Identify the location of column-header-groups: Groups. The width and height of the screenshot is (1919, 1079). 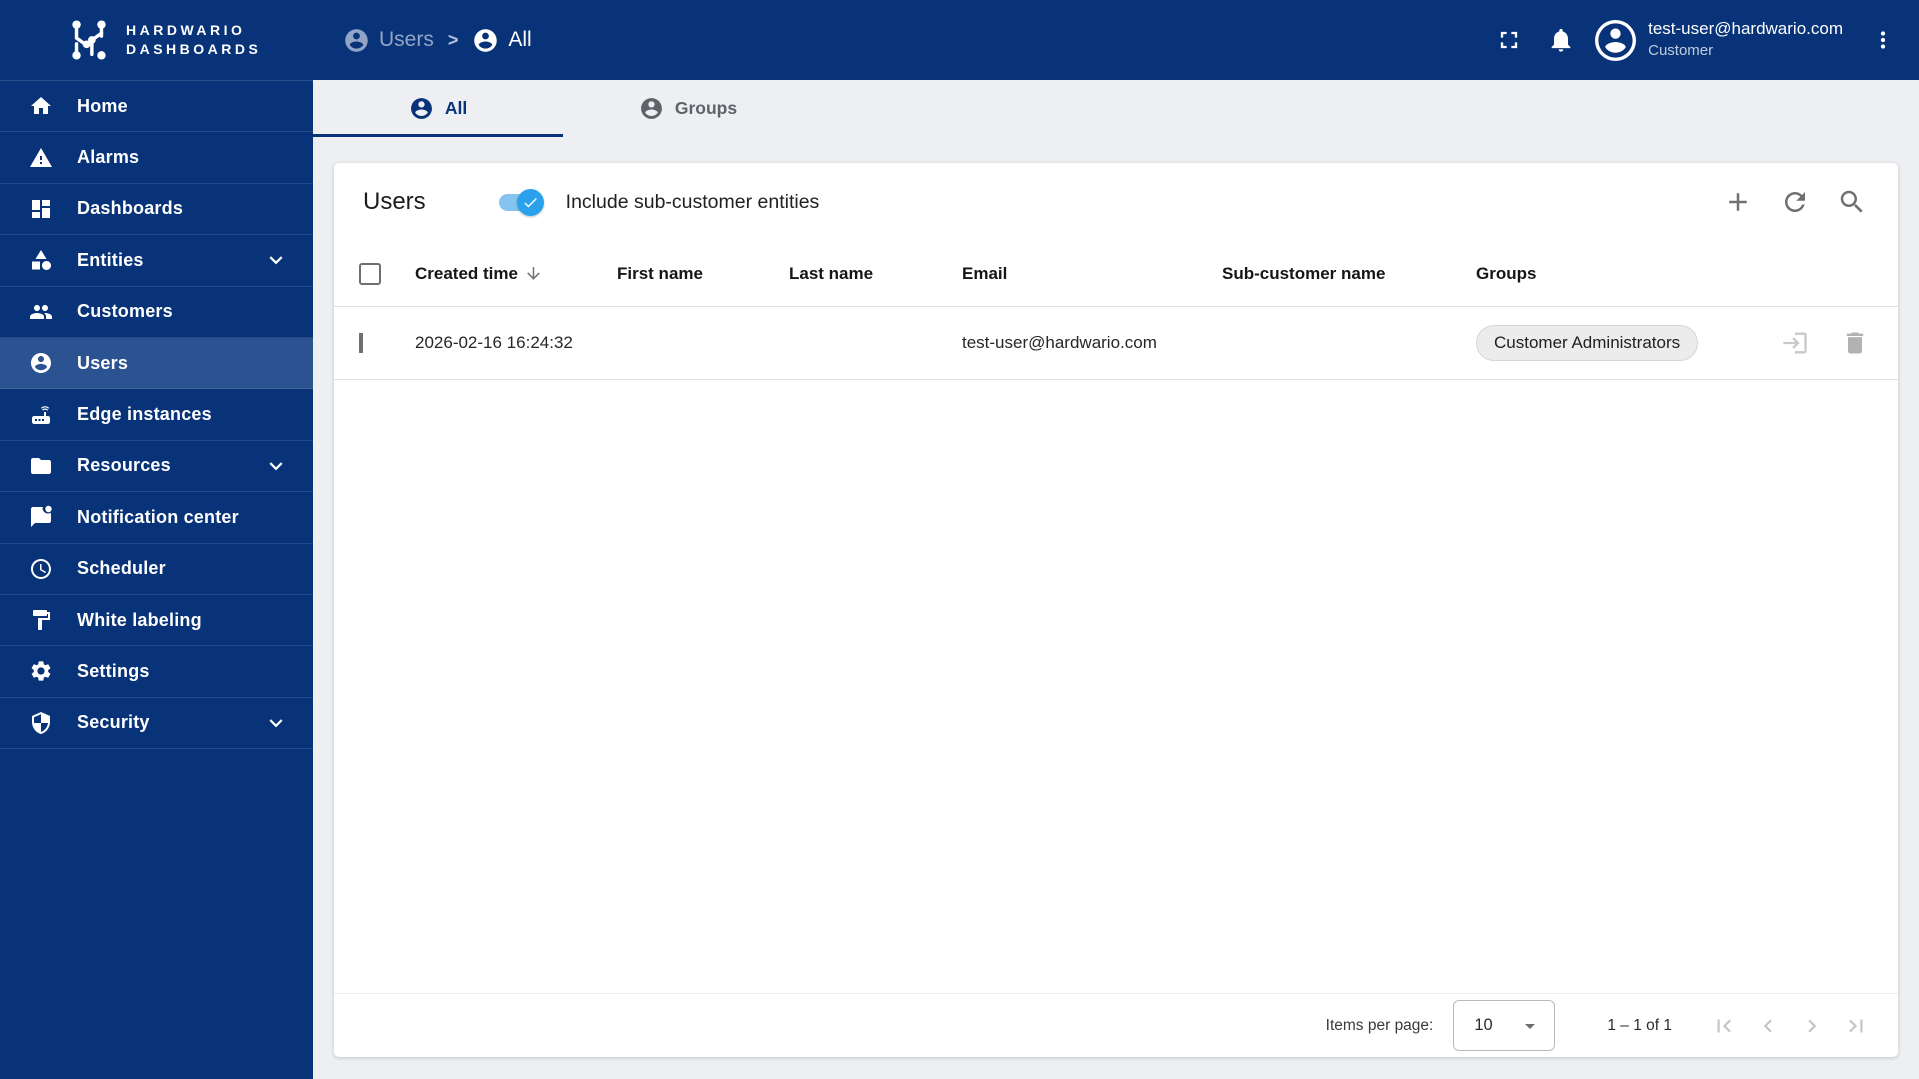
(1612, 274).